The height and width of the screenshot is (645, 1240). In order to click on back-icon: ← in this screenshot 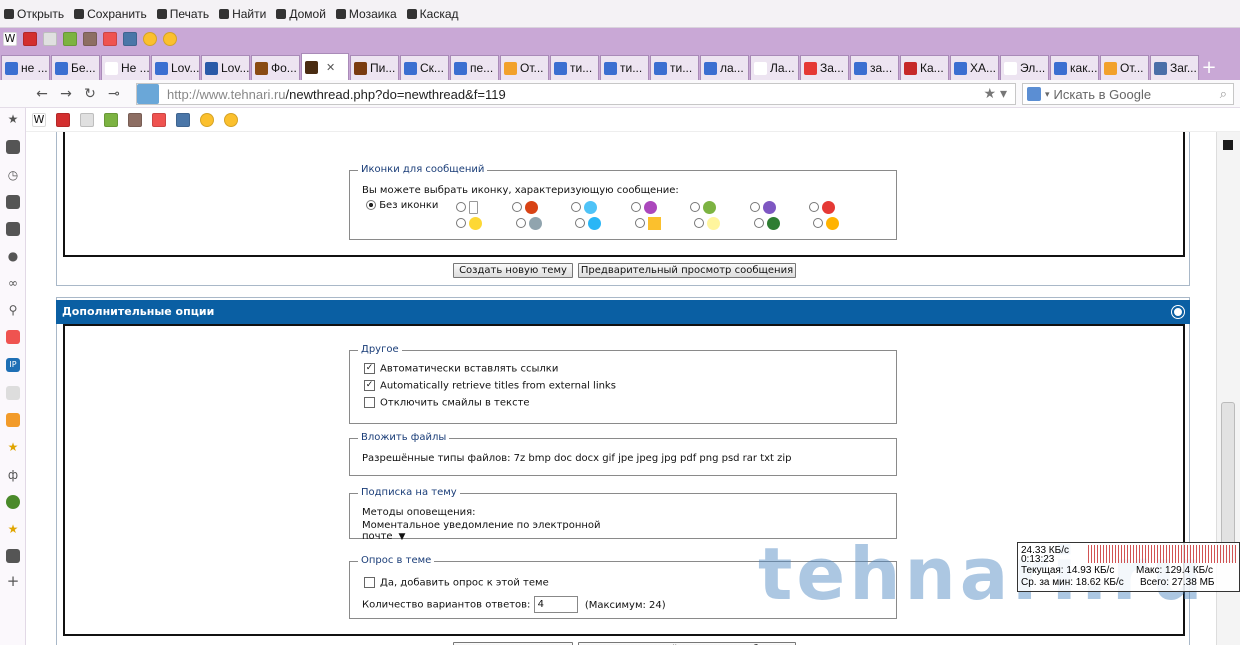, I will do `click(42, 94)`.